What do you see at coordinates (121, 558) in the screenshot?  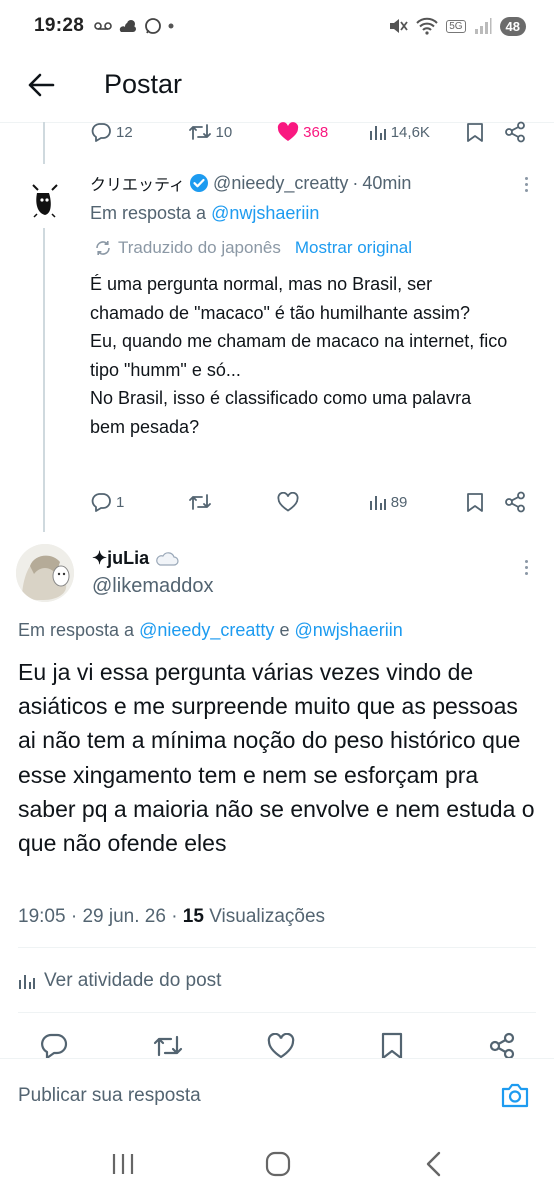 I see `display-name-text: ✦juLia` at bounding box center [121, 558].